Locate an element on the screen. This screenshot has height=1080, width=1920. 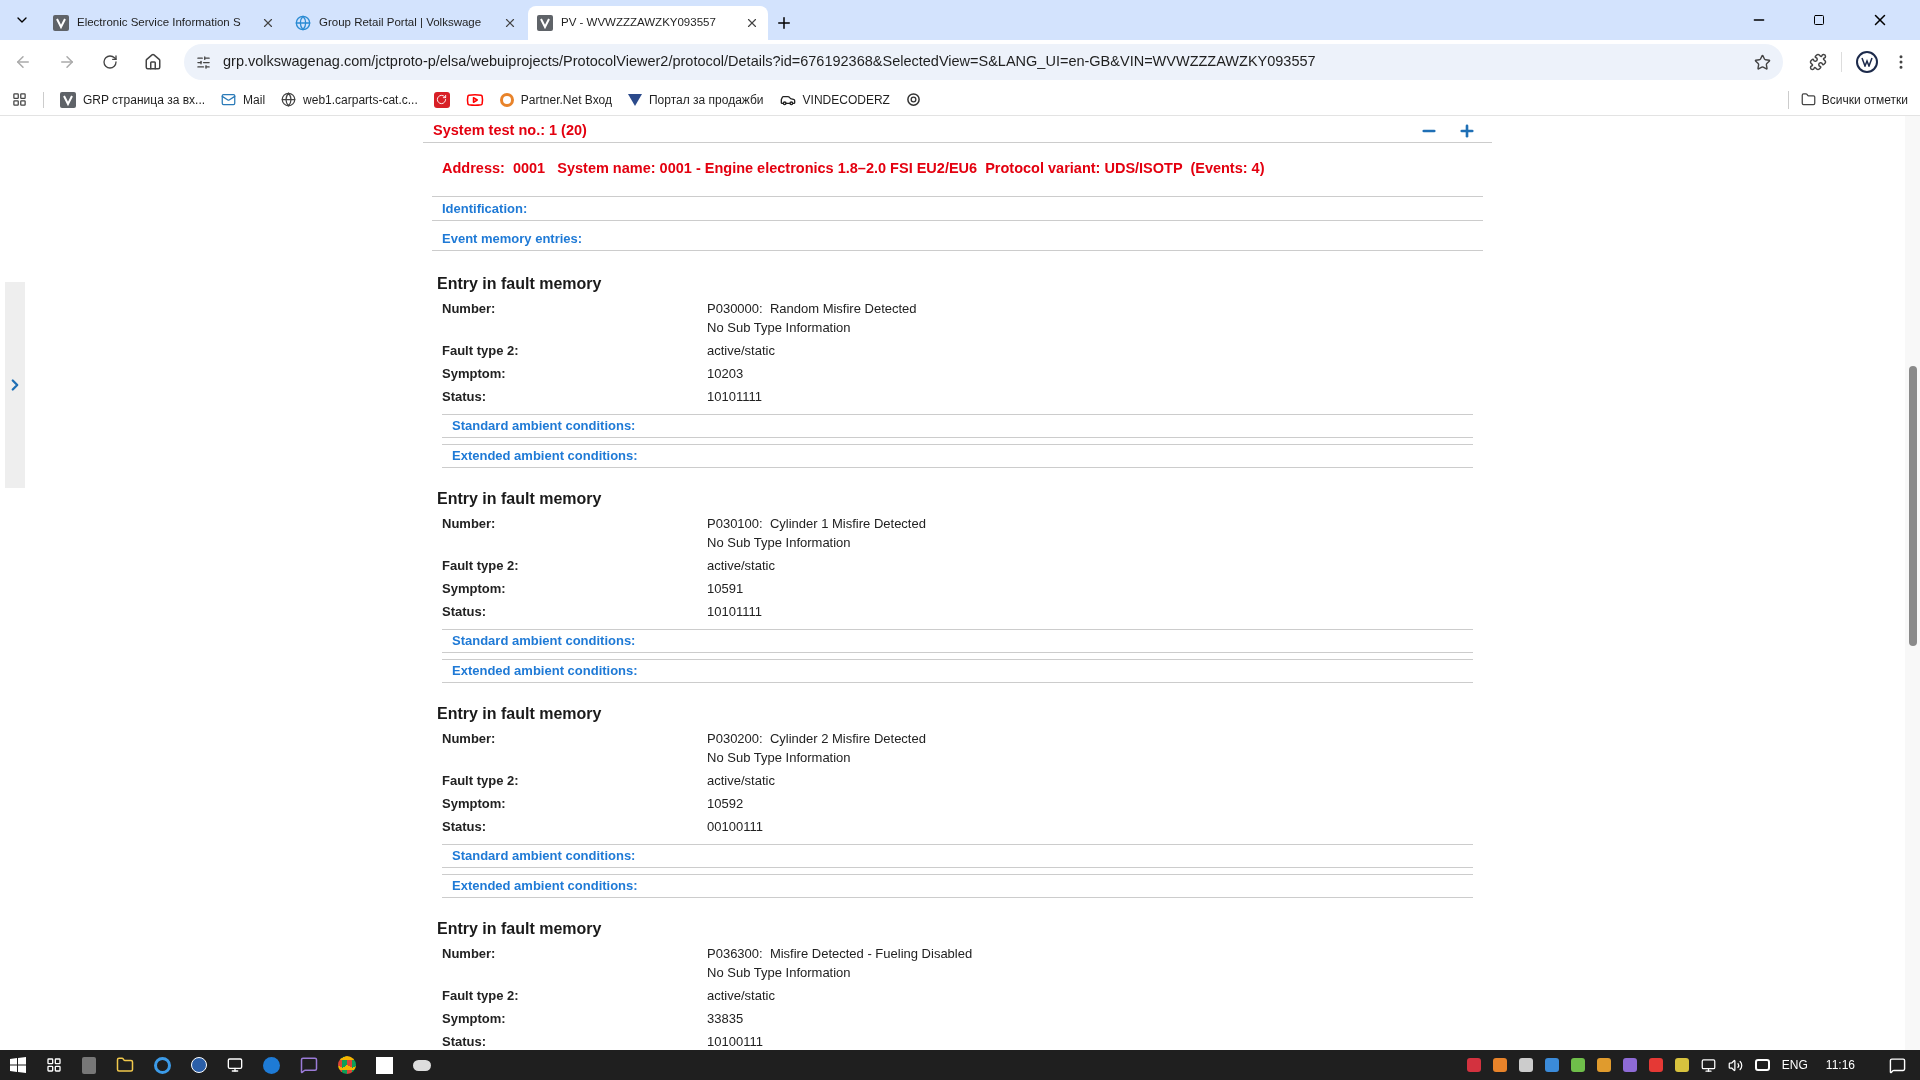
windows-start-icon is located at coordinates (18, 1065).